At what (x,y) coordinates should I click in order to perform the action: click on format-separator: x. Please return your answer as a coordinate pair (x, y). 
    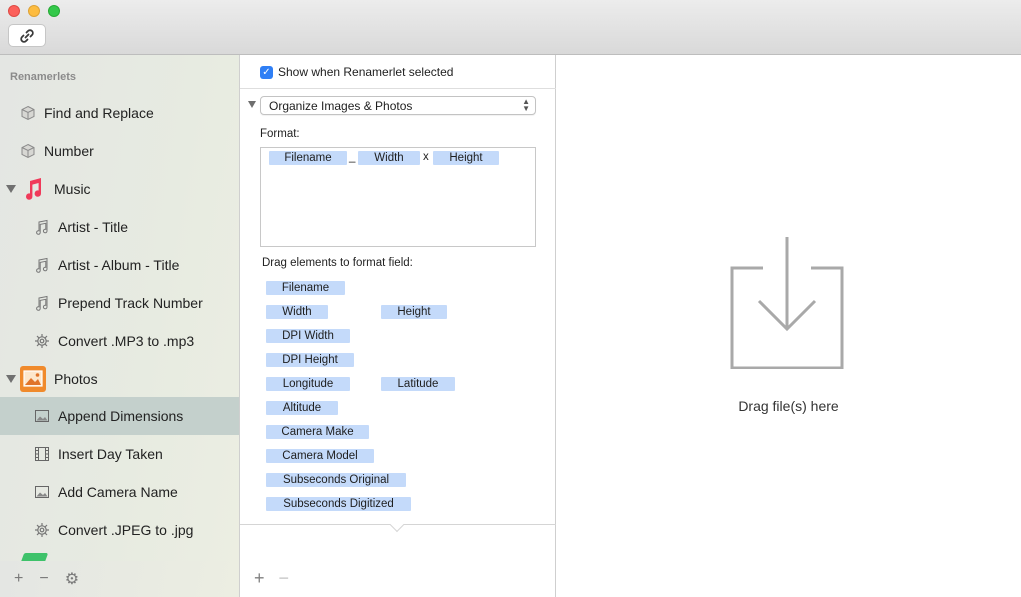
    Looking at the image, I should click on (426, 157).